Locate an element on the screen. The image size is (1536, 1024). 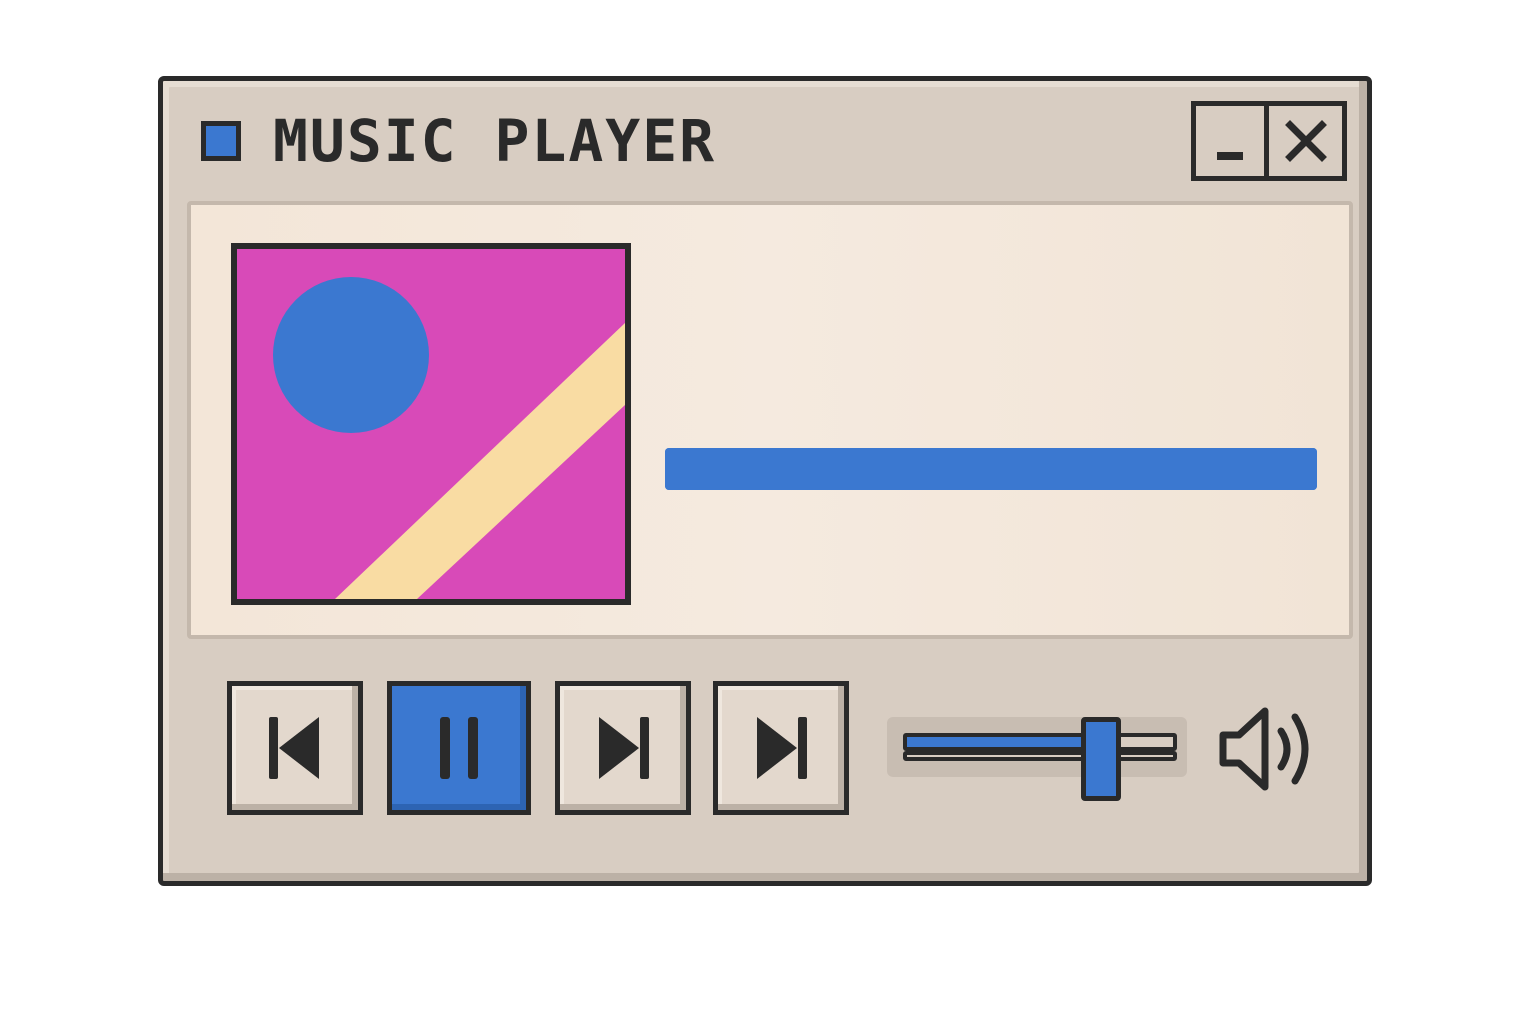
app-icon is located at coordinates (221, 141).